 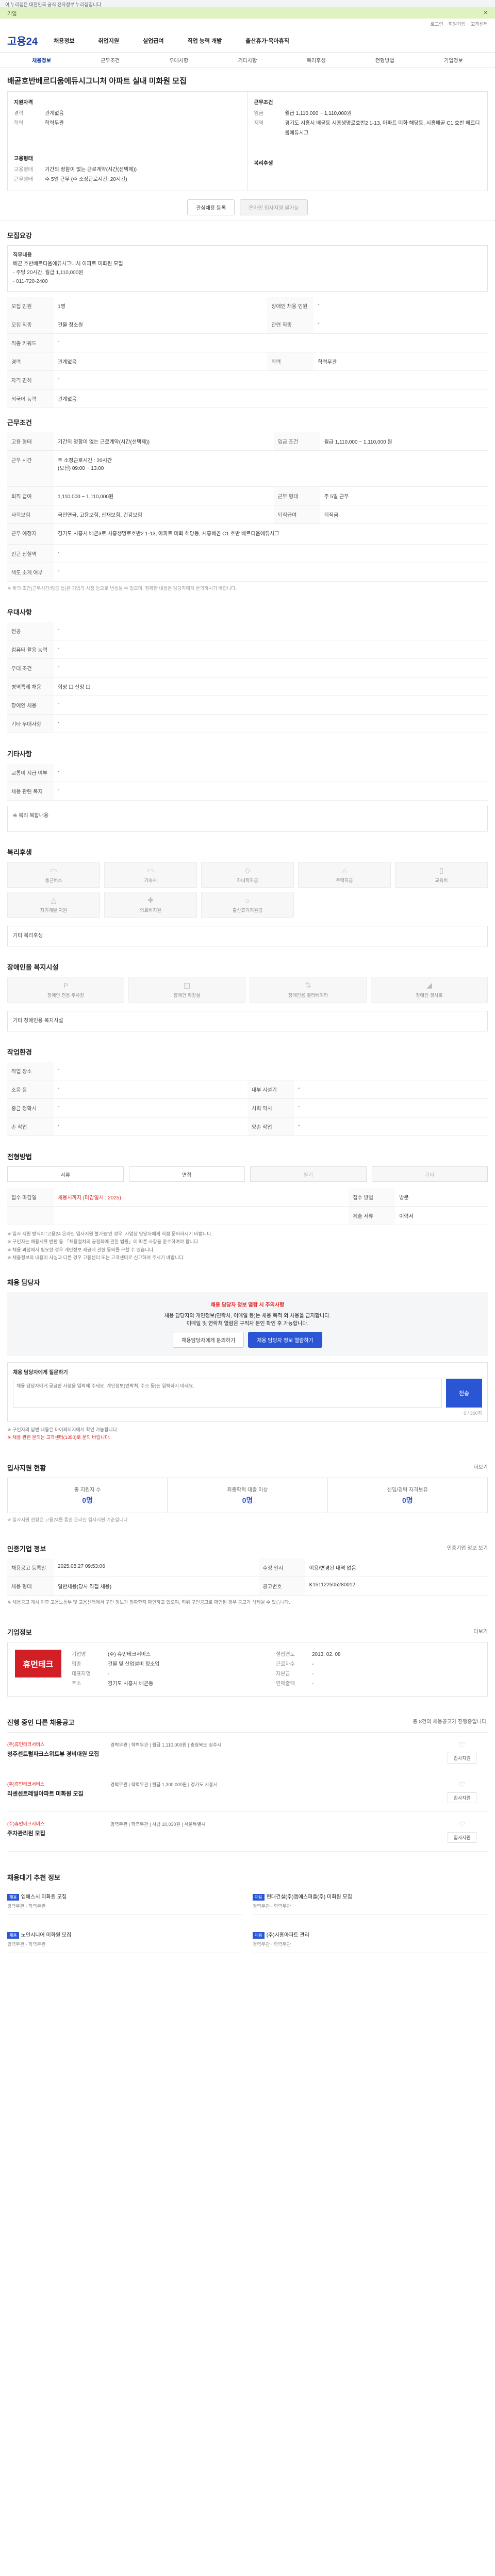 I want to click on tab: 복리후생, so click(x=316, y=60).